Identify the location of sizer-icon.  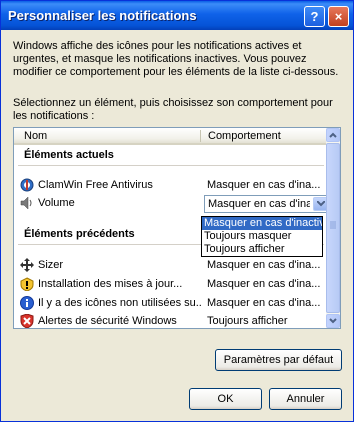
(27, 265).